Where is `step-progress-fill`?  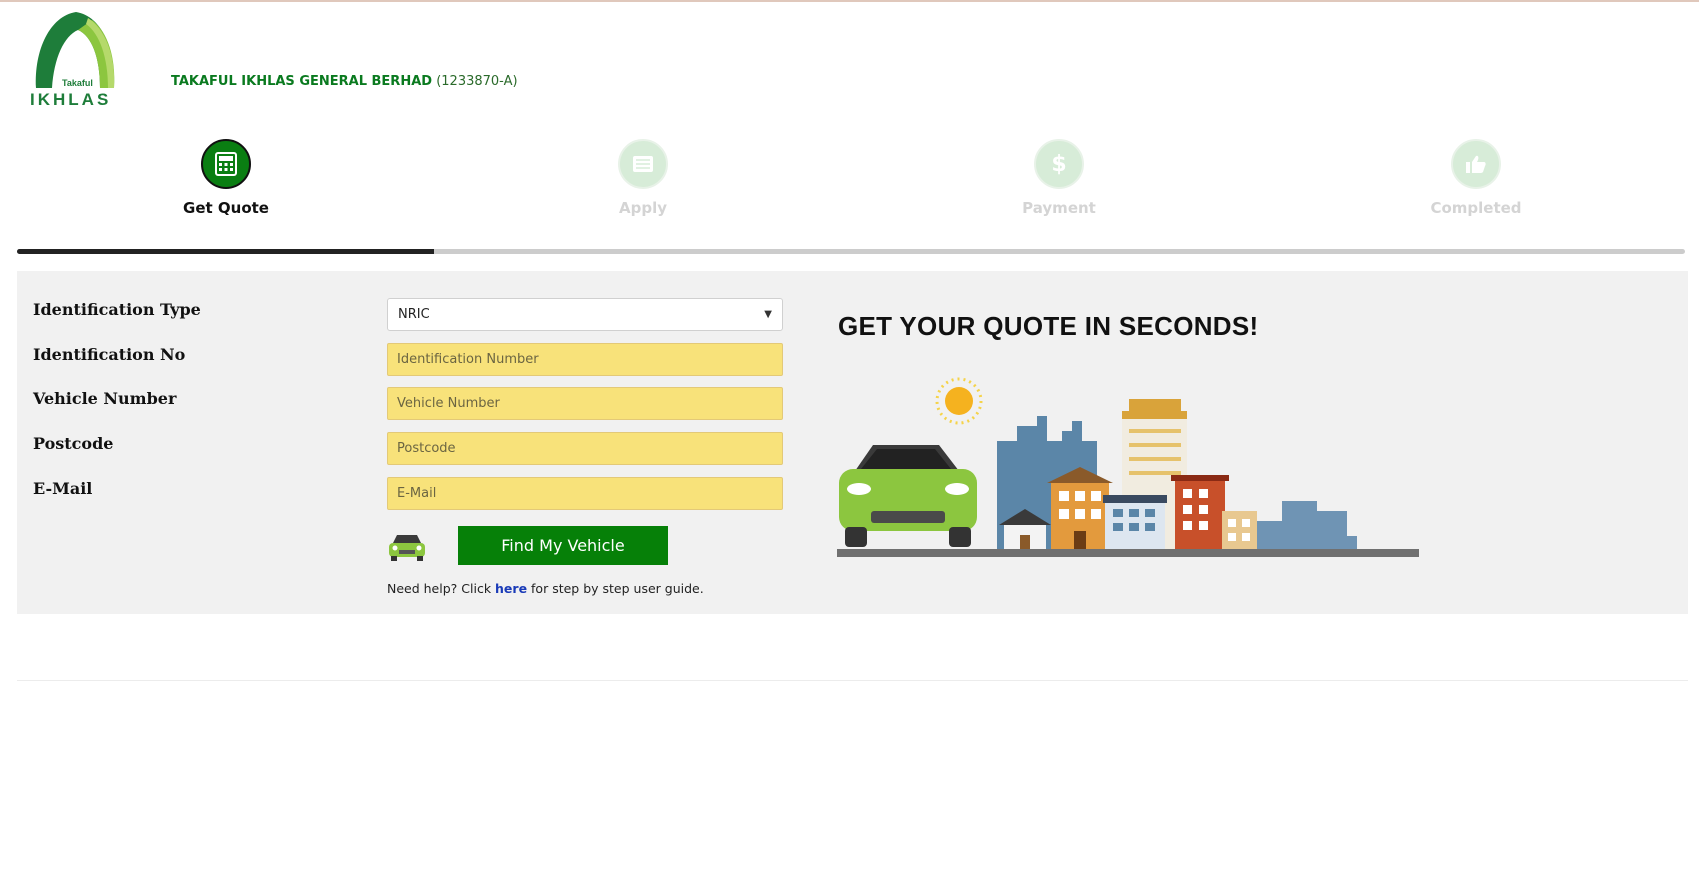 step-progress-fill is located at coordinates (225, 251).